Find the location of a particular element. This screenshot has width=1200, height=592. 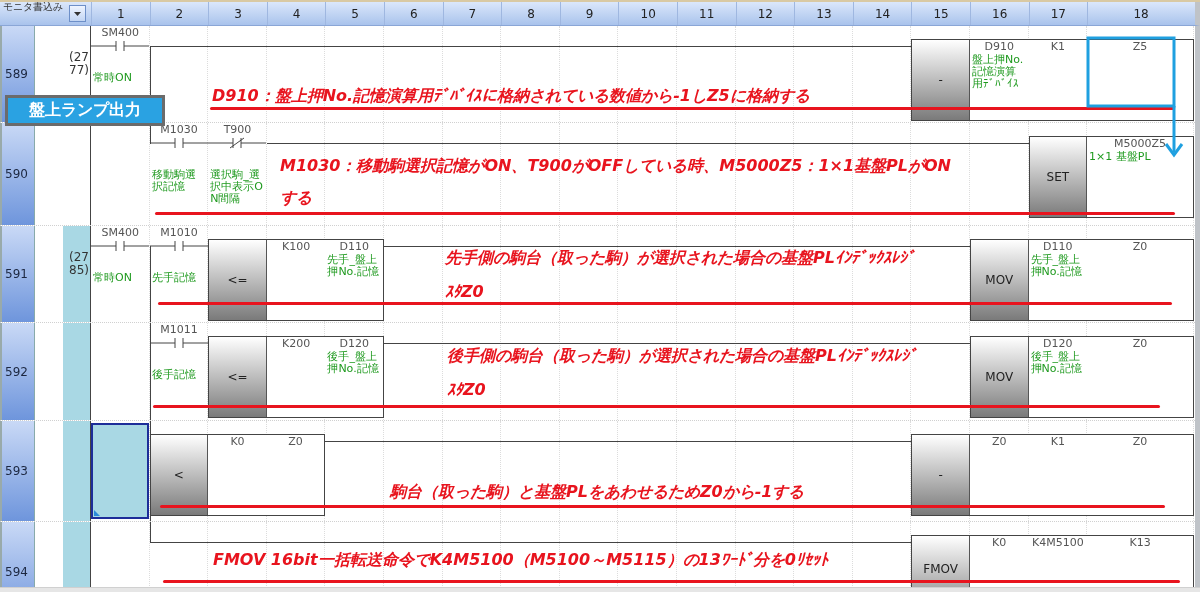

mode-label: モニタ書込み is located at coordinates (32, 8).